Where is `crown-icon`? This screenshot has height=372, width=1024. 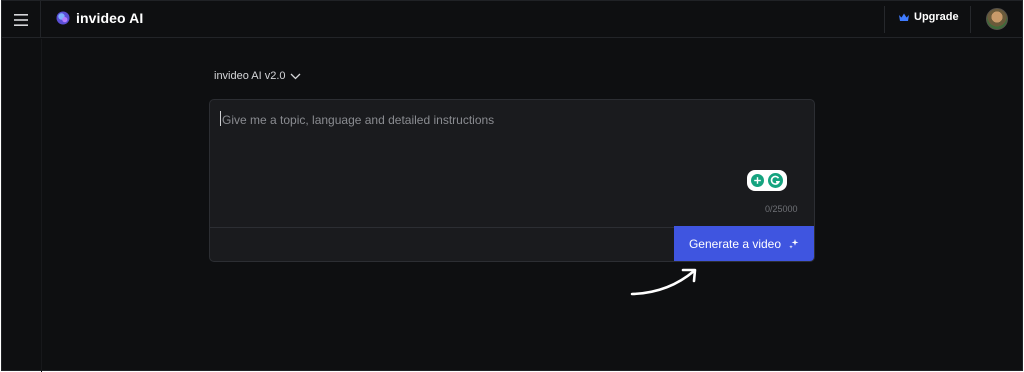 crown-icon is located at coordinates (904, 17).